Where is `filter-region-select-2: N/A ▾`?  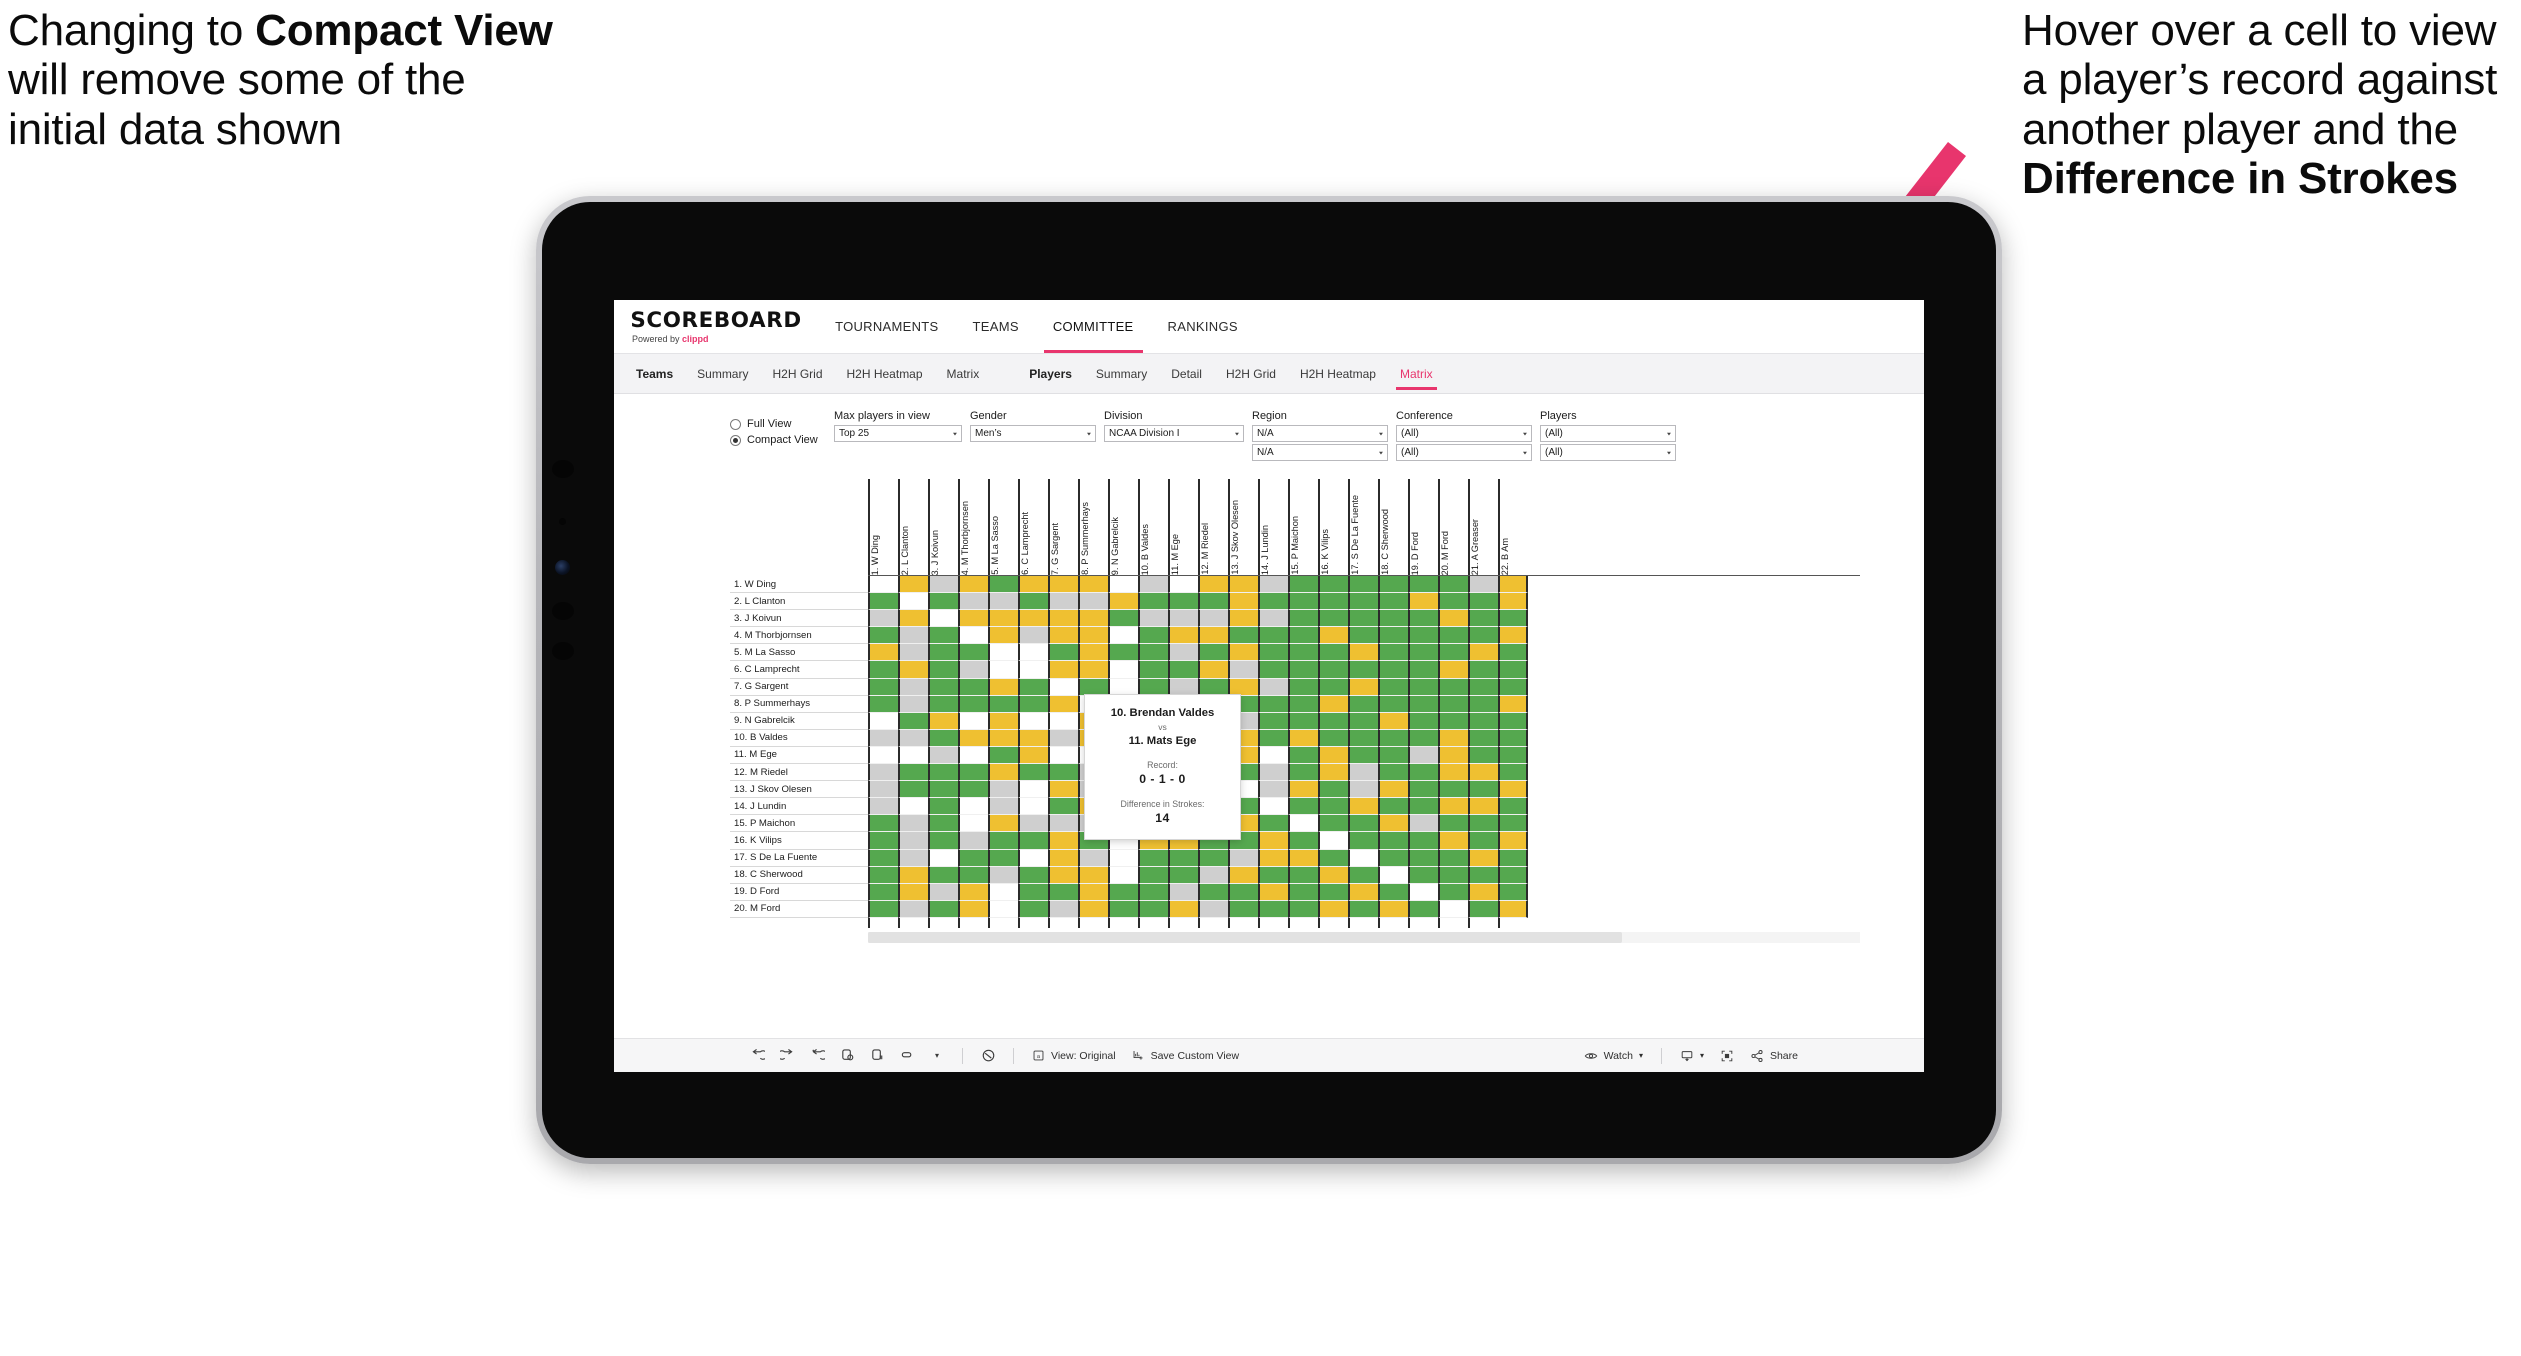 filter-region-select-2: N/A ▾ is located at coordinates (1320, 452).